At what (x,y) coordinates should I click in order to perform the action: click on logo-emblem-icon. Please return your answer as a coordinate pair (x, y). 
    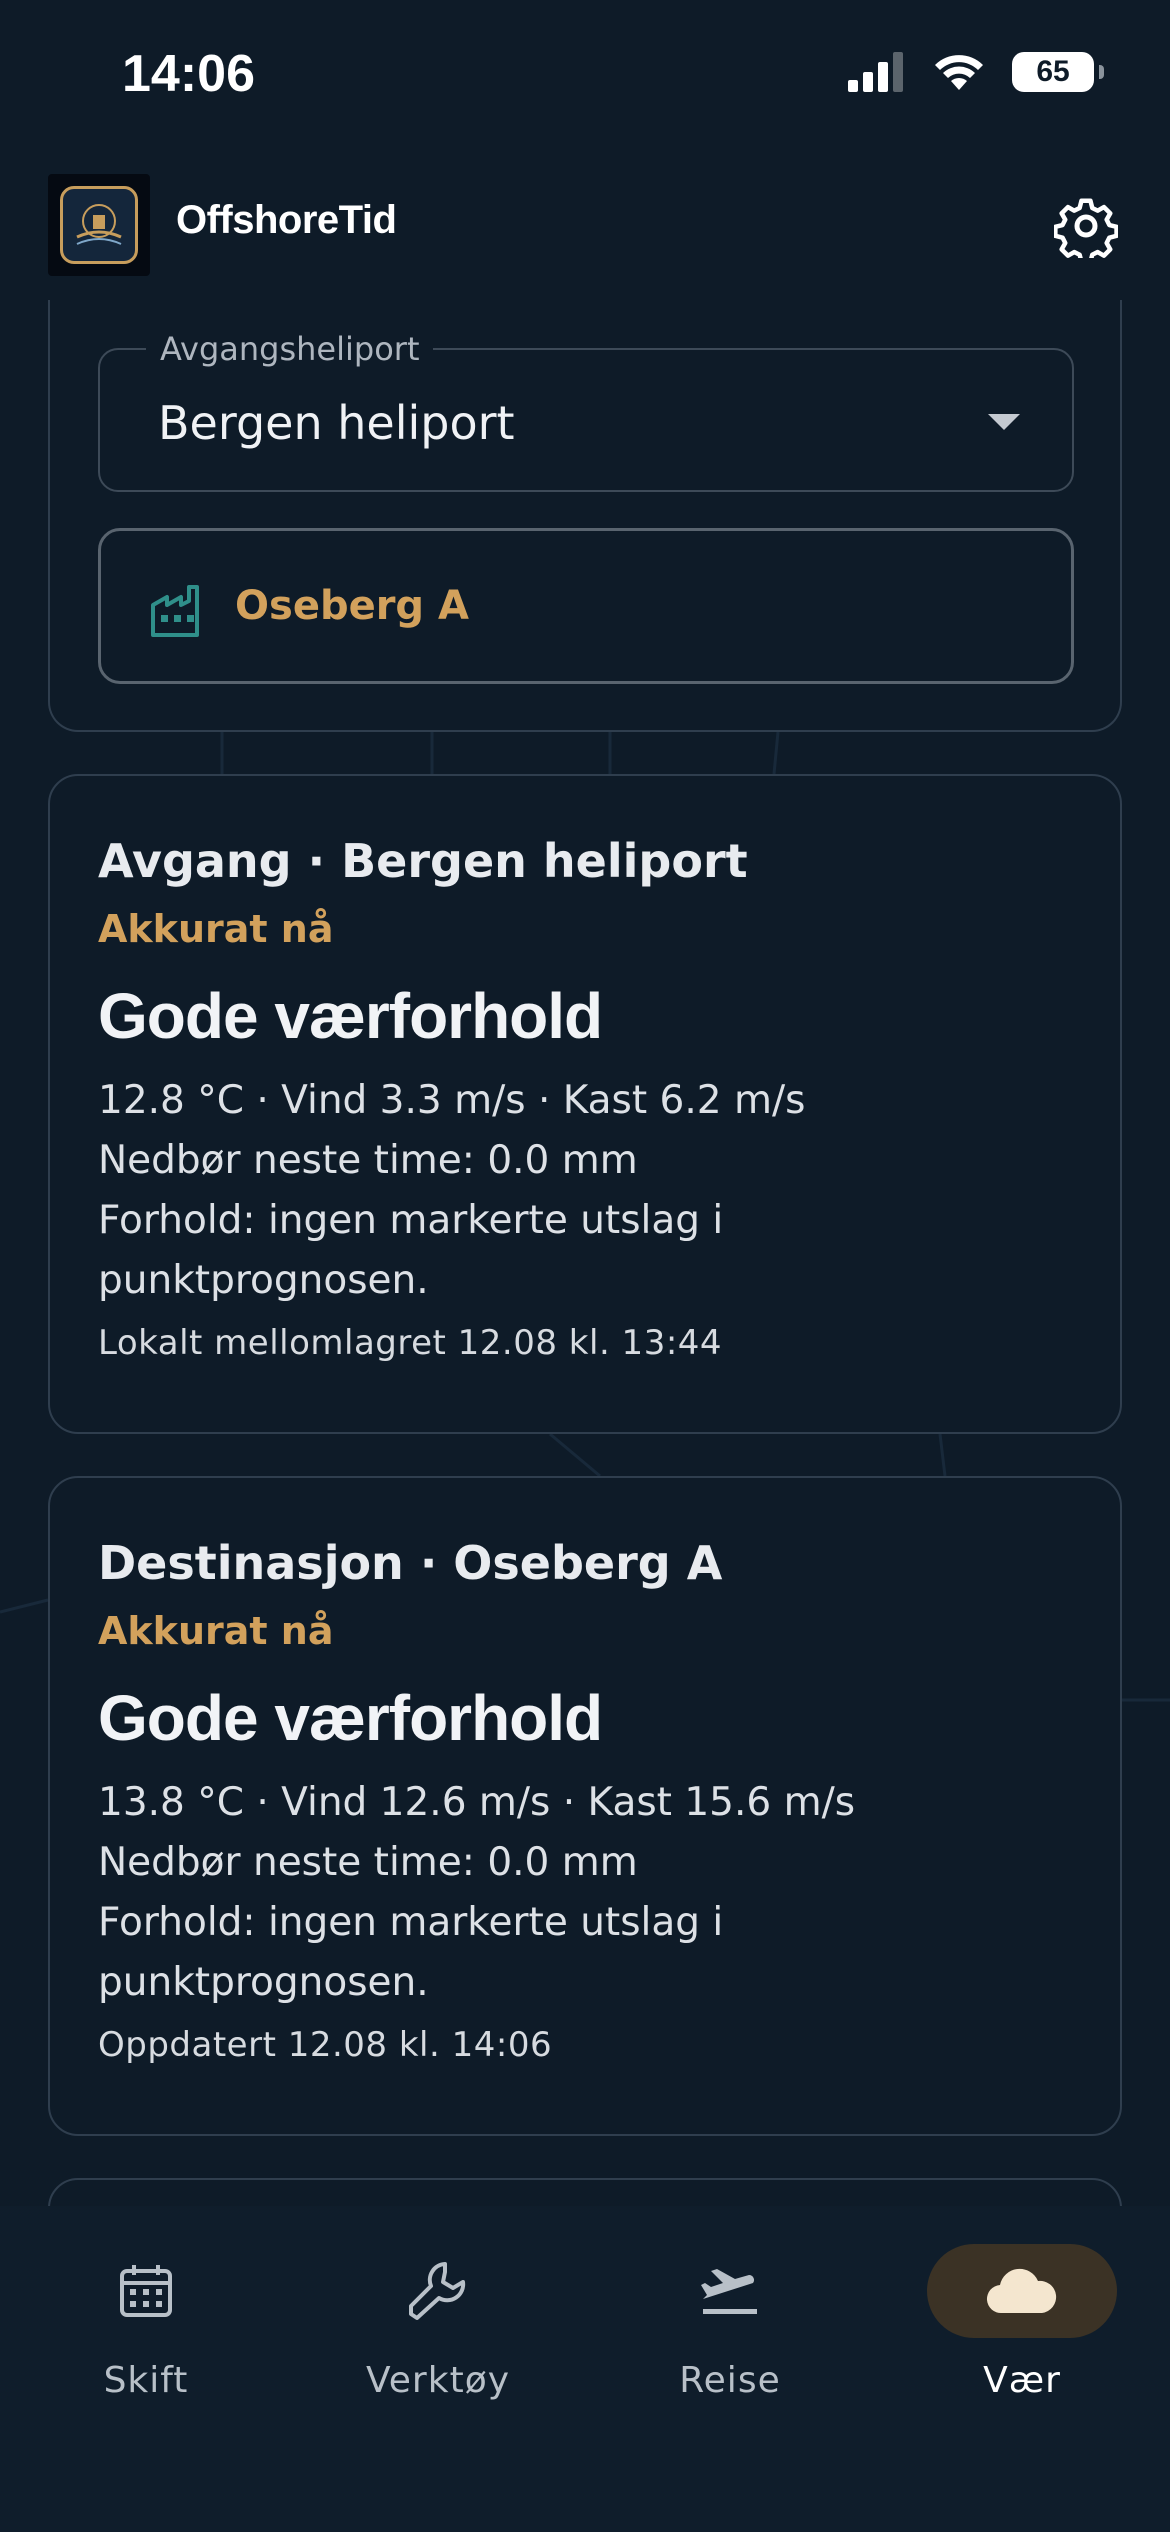
    Looking at the image, I should click on (99, 225).